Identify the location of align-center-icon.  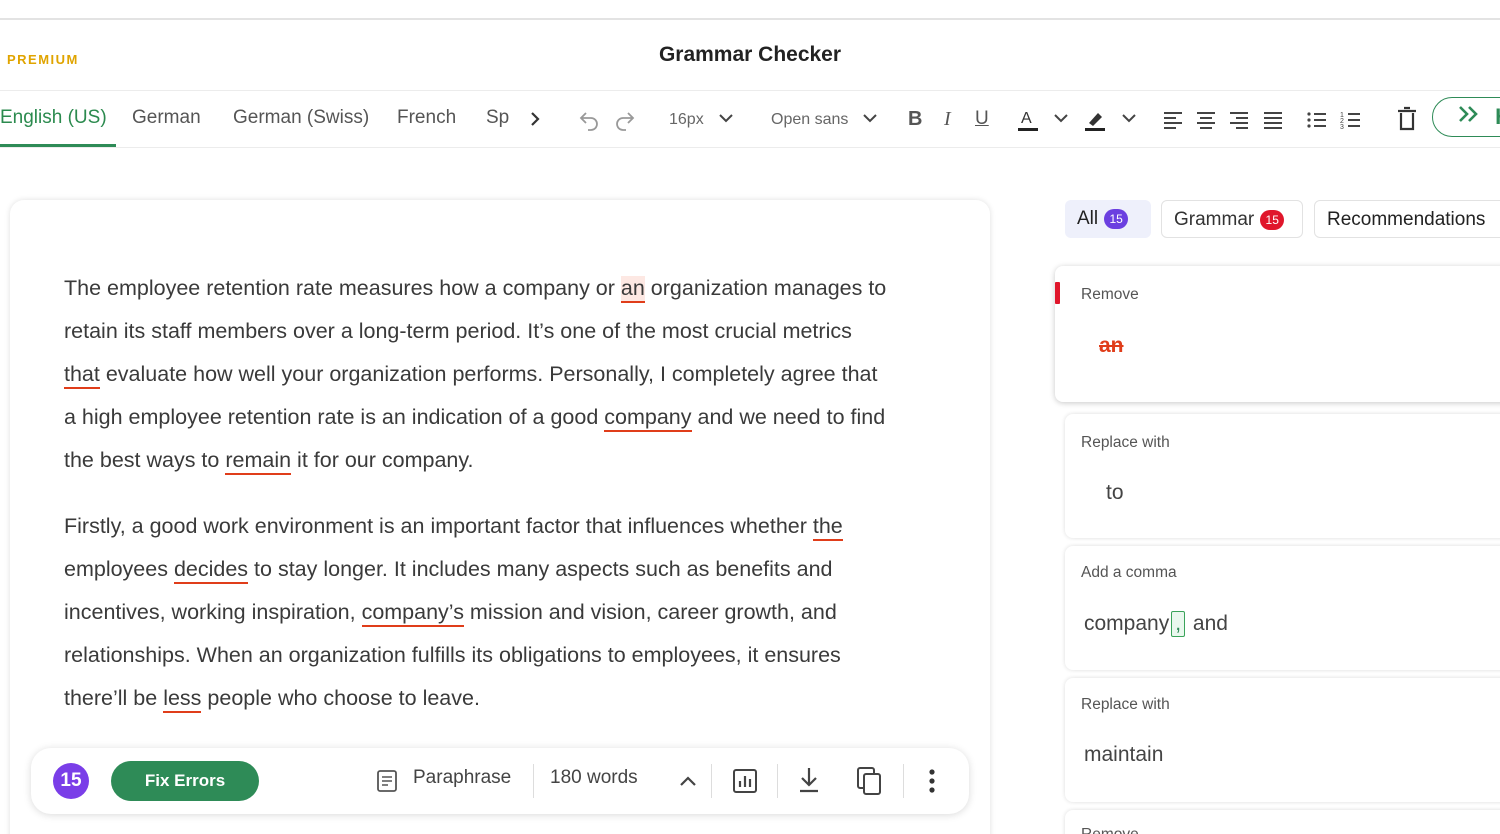
(1206, 120).